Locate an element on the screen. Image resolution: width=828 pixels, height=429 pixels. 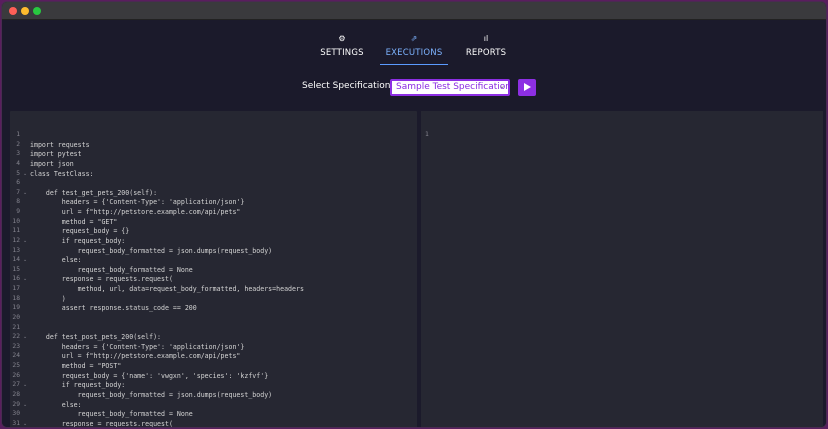
tab-reports: ıl REPORTS is located at coordinates (486, 49).